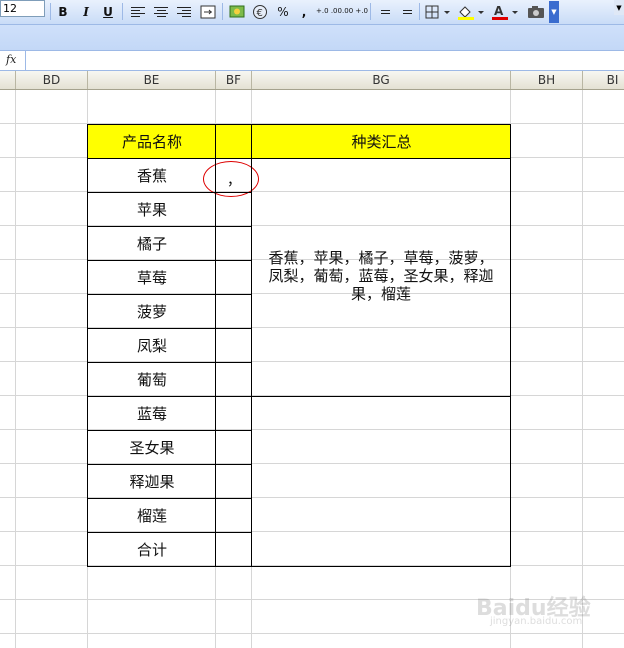 Image resolution: width=624 pixels, height=648 pixels. What do you see at coordinates (381, 80) in the screenshot?
I see `column-header-bg: BG` at bounding box center [381, 80].